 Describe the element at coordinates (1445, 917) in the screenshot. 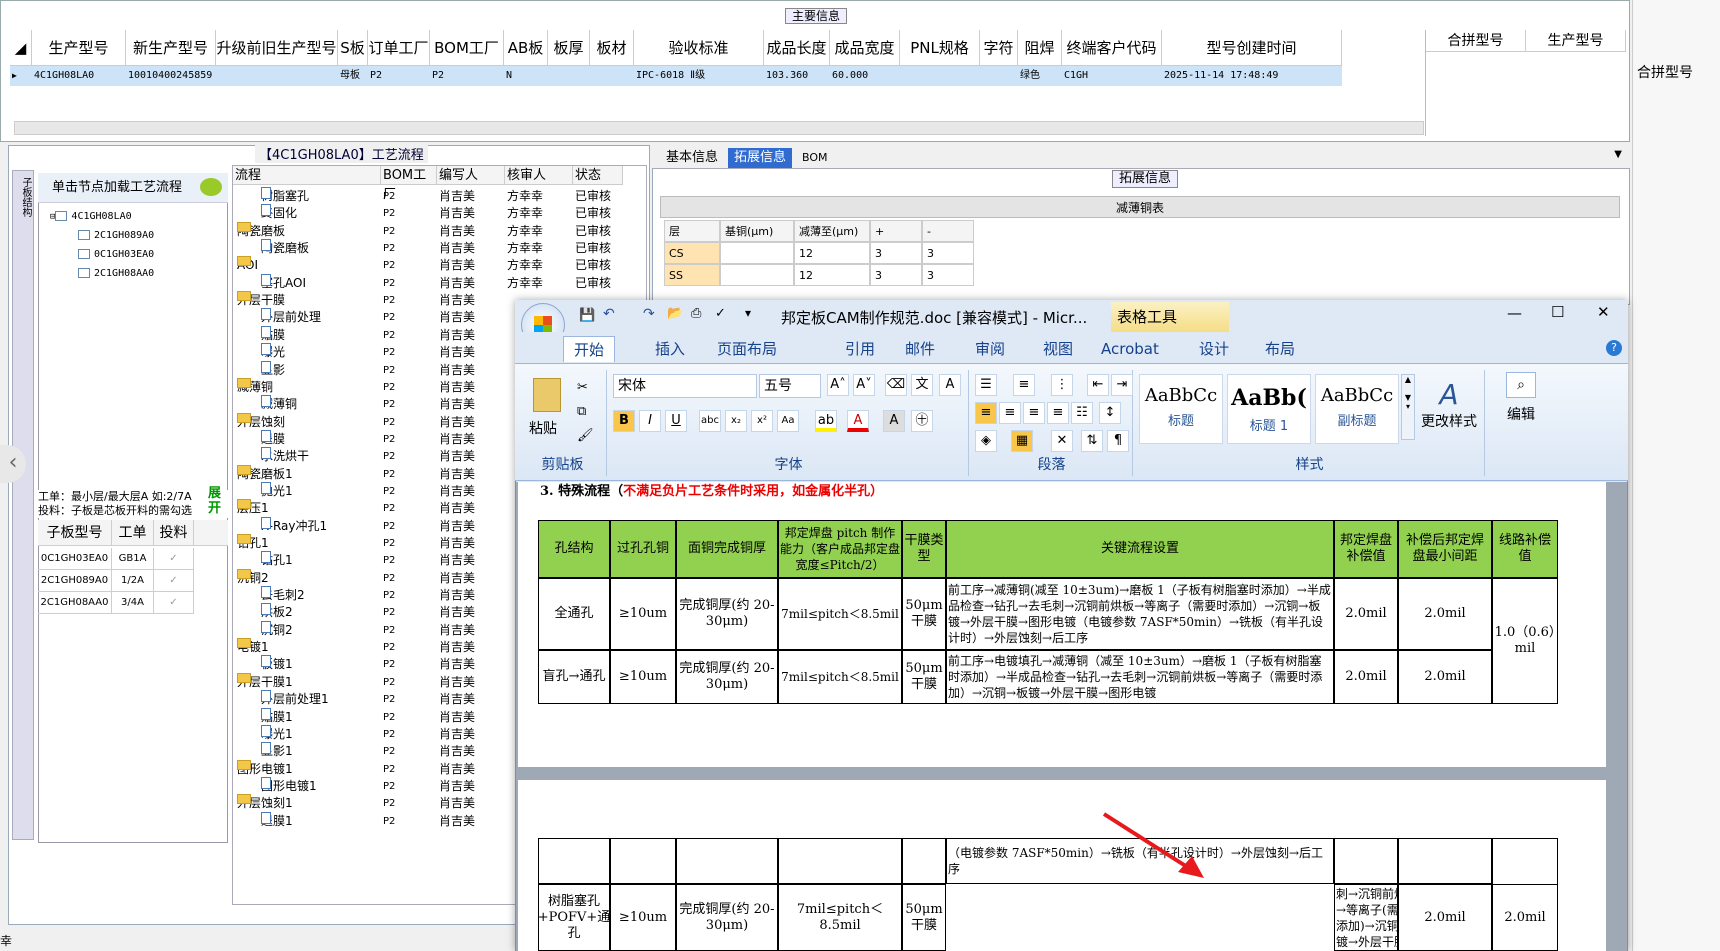

I see `table-cell: 2.0mil` at that location.